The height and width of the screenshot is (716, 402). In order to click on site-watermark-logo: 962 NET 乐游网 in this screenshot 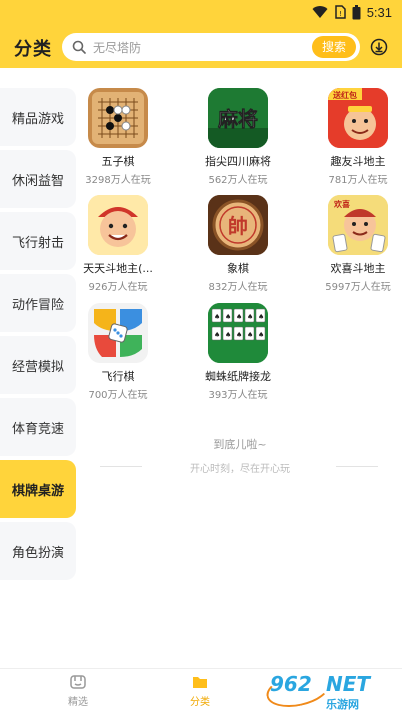, I will do `click(332, 690)`.